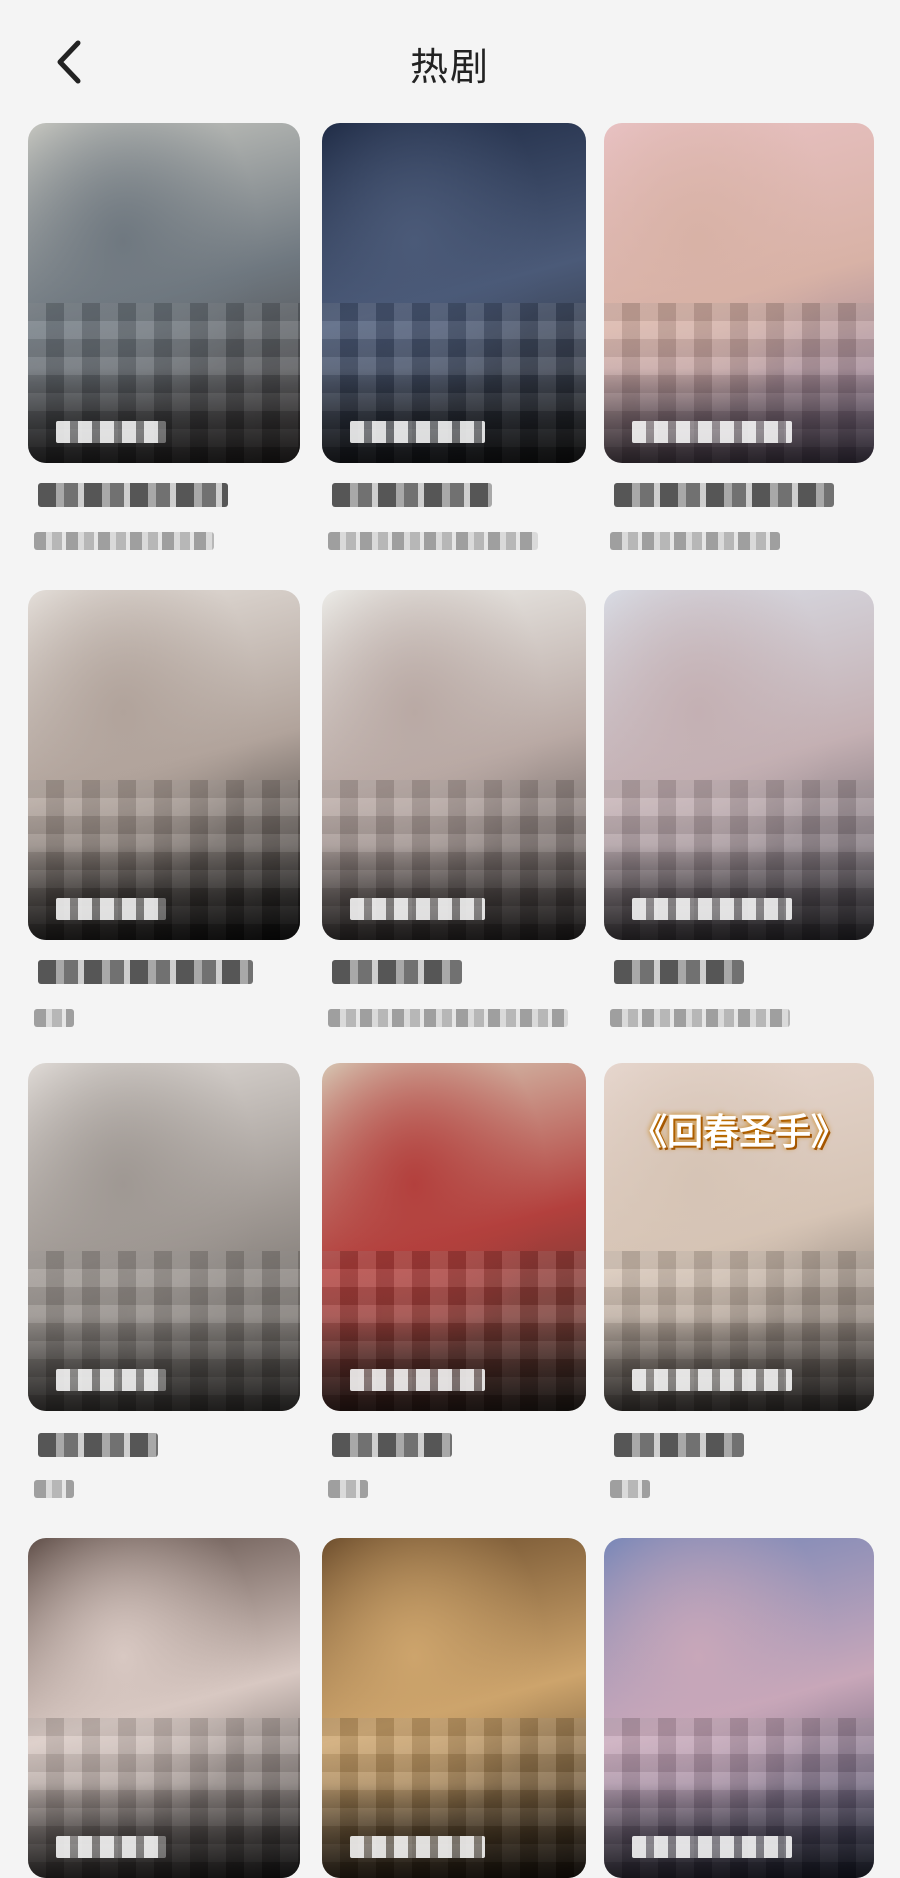 This screenshot has height=1878, width=900. Describe the element at coordinates (739, 1237) in the screenshot. I see `drama-cover: 《回春圣手》` at that location.